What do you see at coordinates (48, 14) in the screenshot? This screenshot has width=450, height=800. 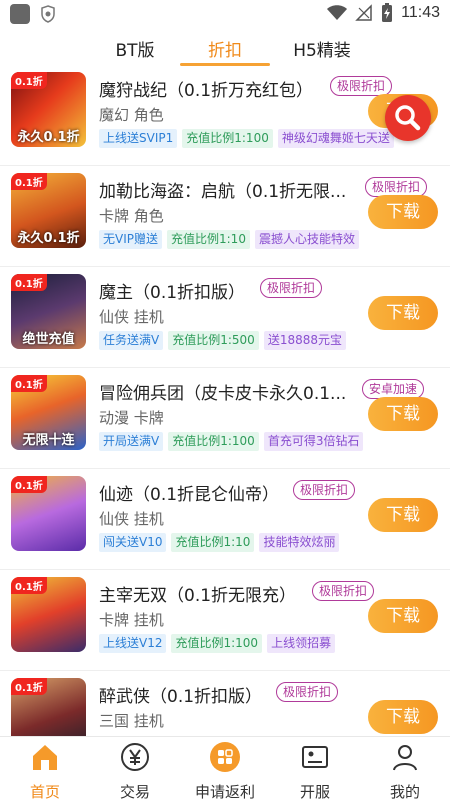 I see `shield-icon` at bounding box center [48, 14].